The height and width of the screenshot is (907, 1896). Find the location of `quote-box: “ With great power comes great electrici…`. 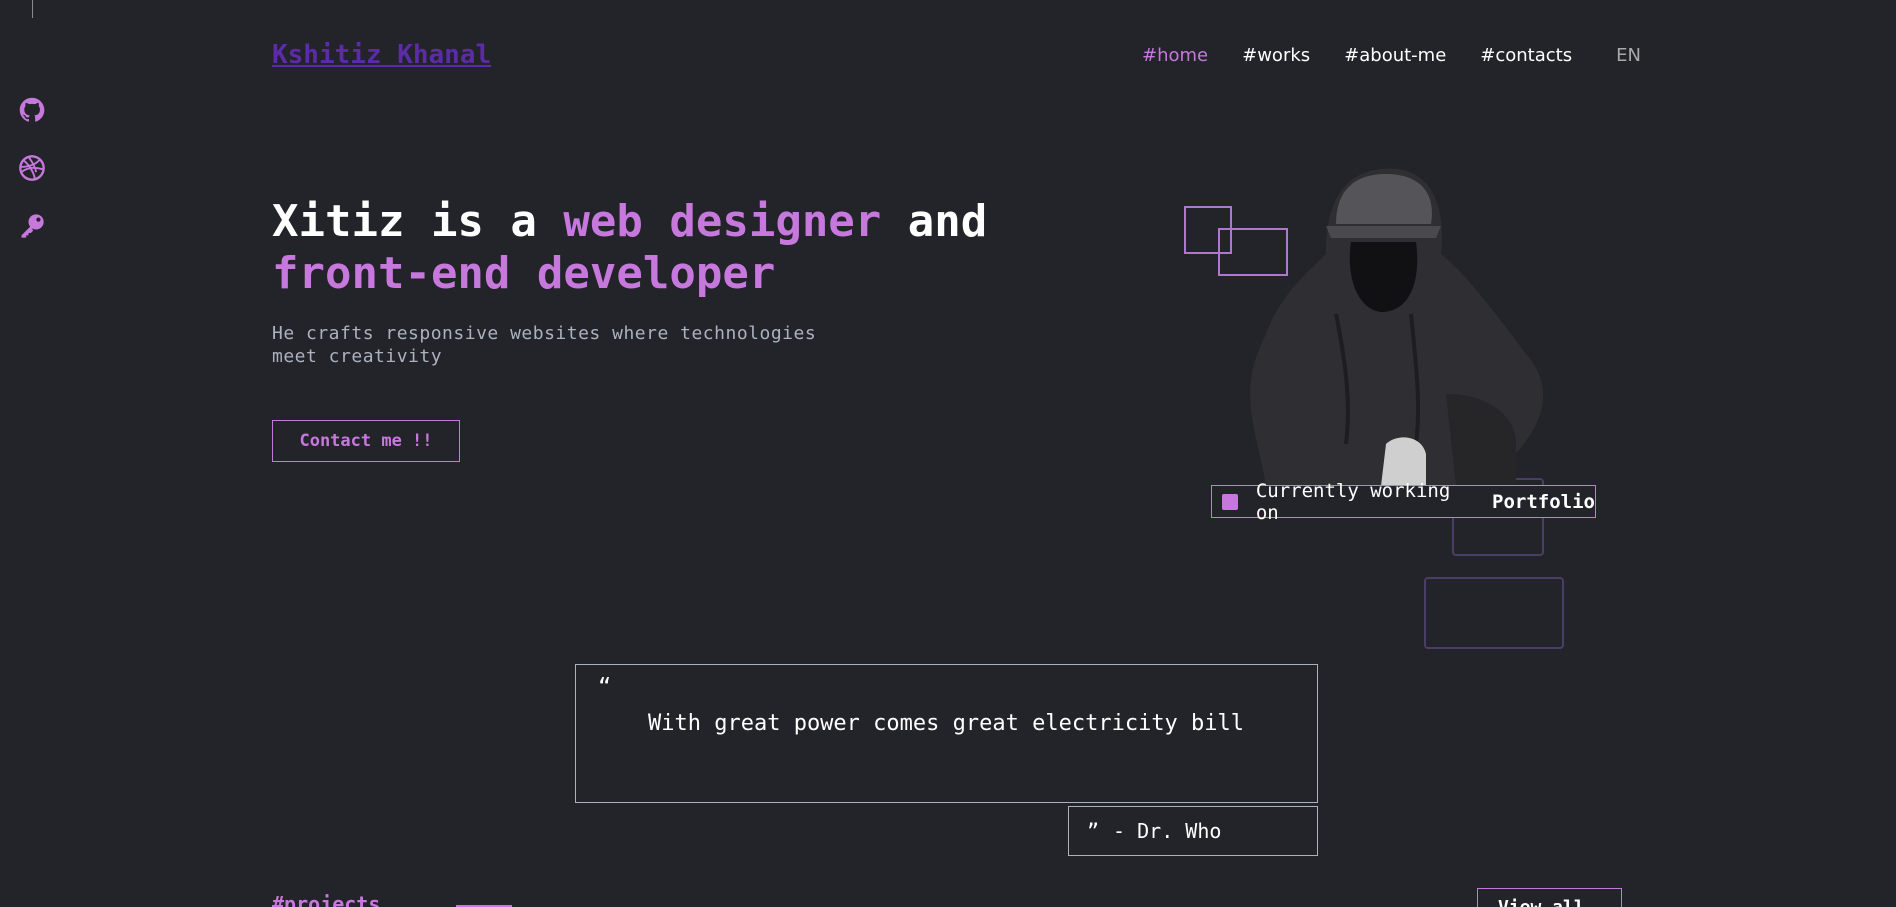

quote-box: “ With great power comes great electrici… is located at coordinates (946, 733).